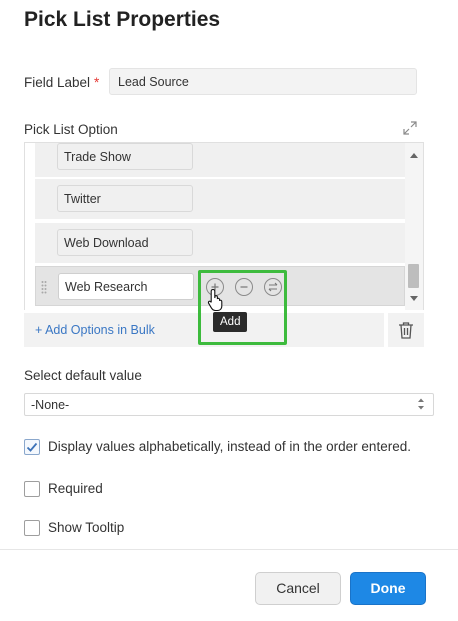 The width and height of the screenshot is (458, 621). I want to click on delete-options-button, so click(406, 330).